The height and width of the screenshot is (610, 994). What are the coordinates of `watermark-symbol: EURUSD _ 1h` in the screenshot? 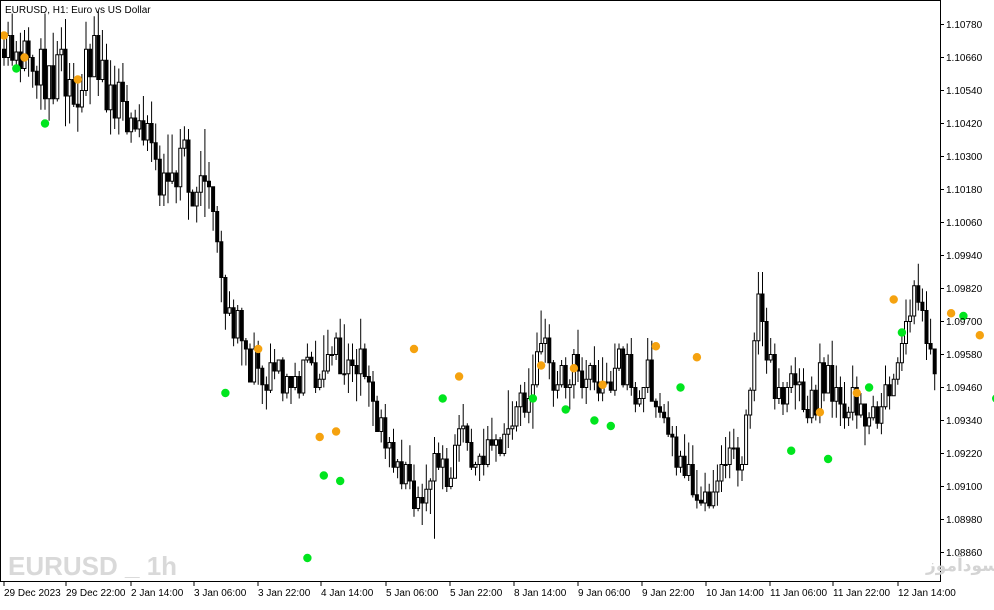 It's located at (92, 566).